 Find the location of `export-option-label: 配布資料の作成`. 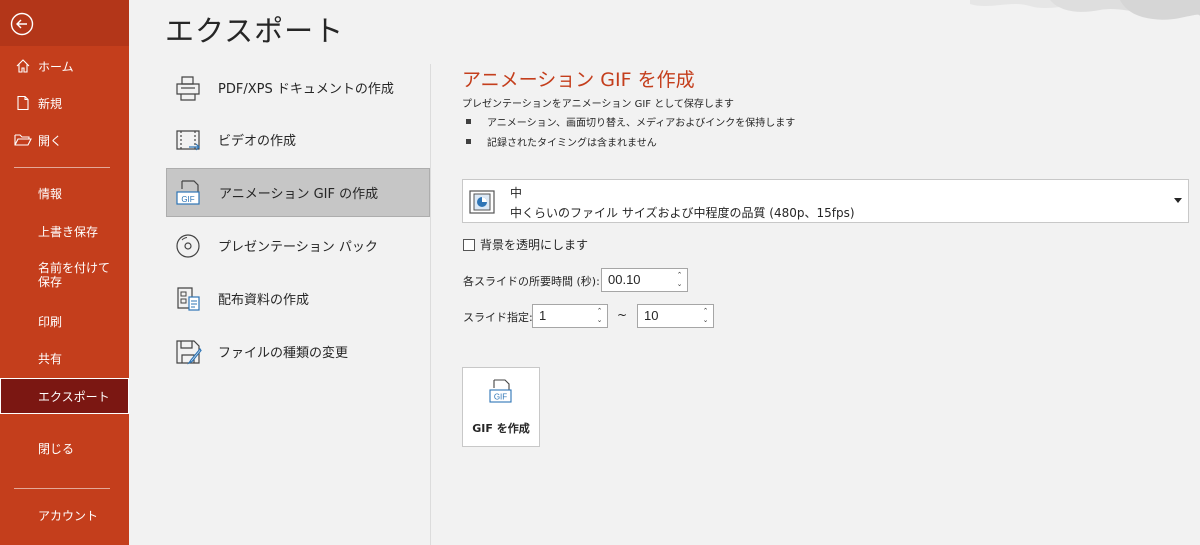

export-option-label: 配布資料の作成 is located at coordinates (264, 300).